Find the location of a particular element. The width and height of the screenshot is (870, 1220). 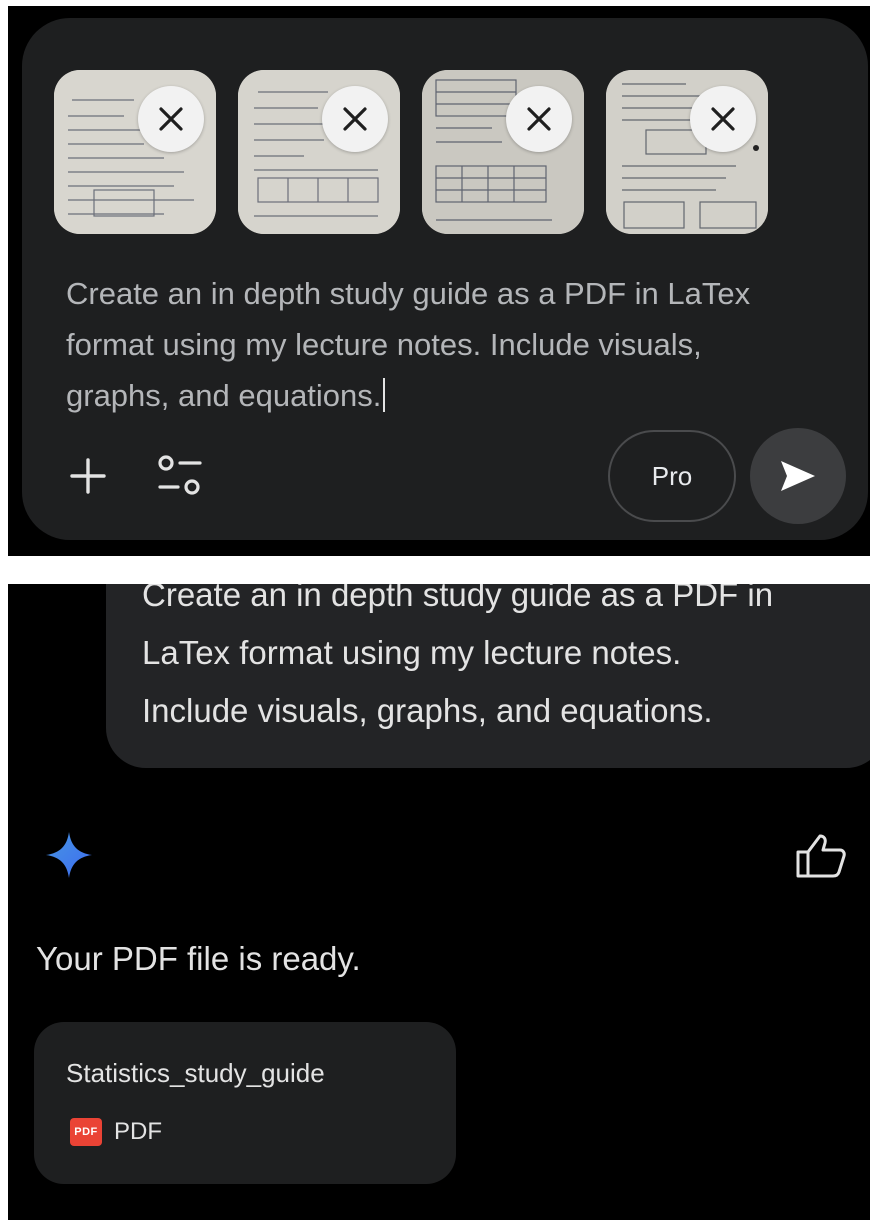

thumb-up-icon is located at coordinates (821, 856).